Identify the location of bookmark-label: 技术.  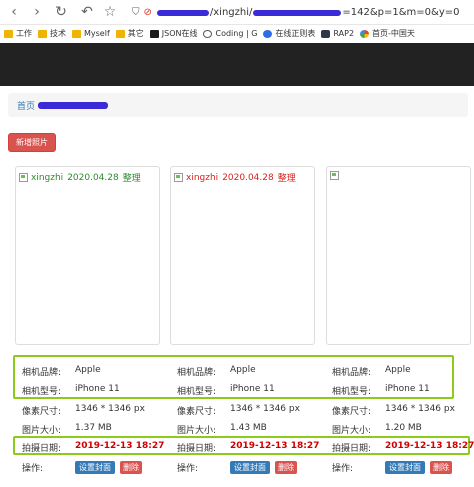
(58, 33).